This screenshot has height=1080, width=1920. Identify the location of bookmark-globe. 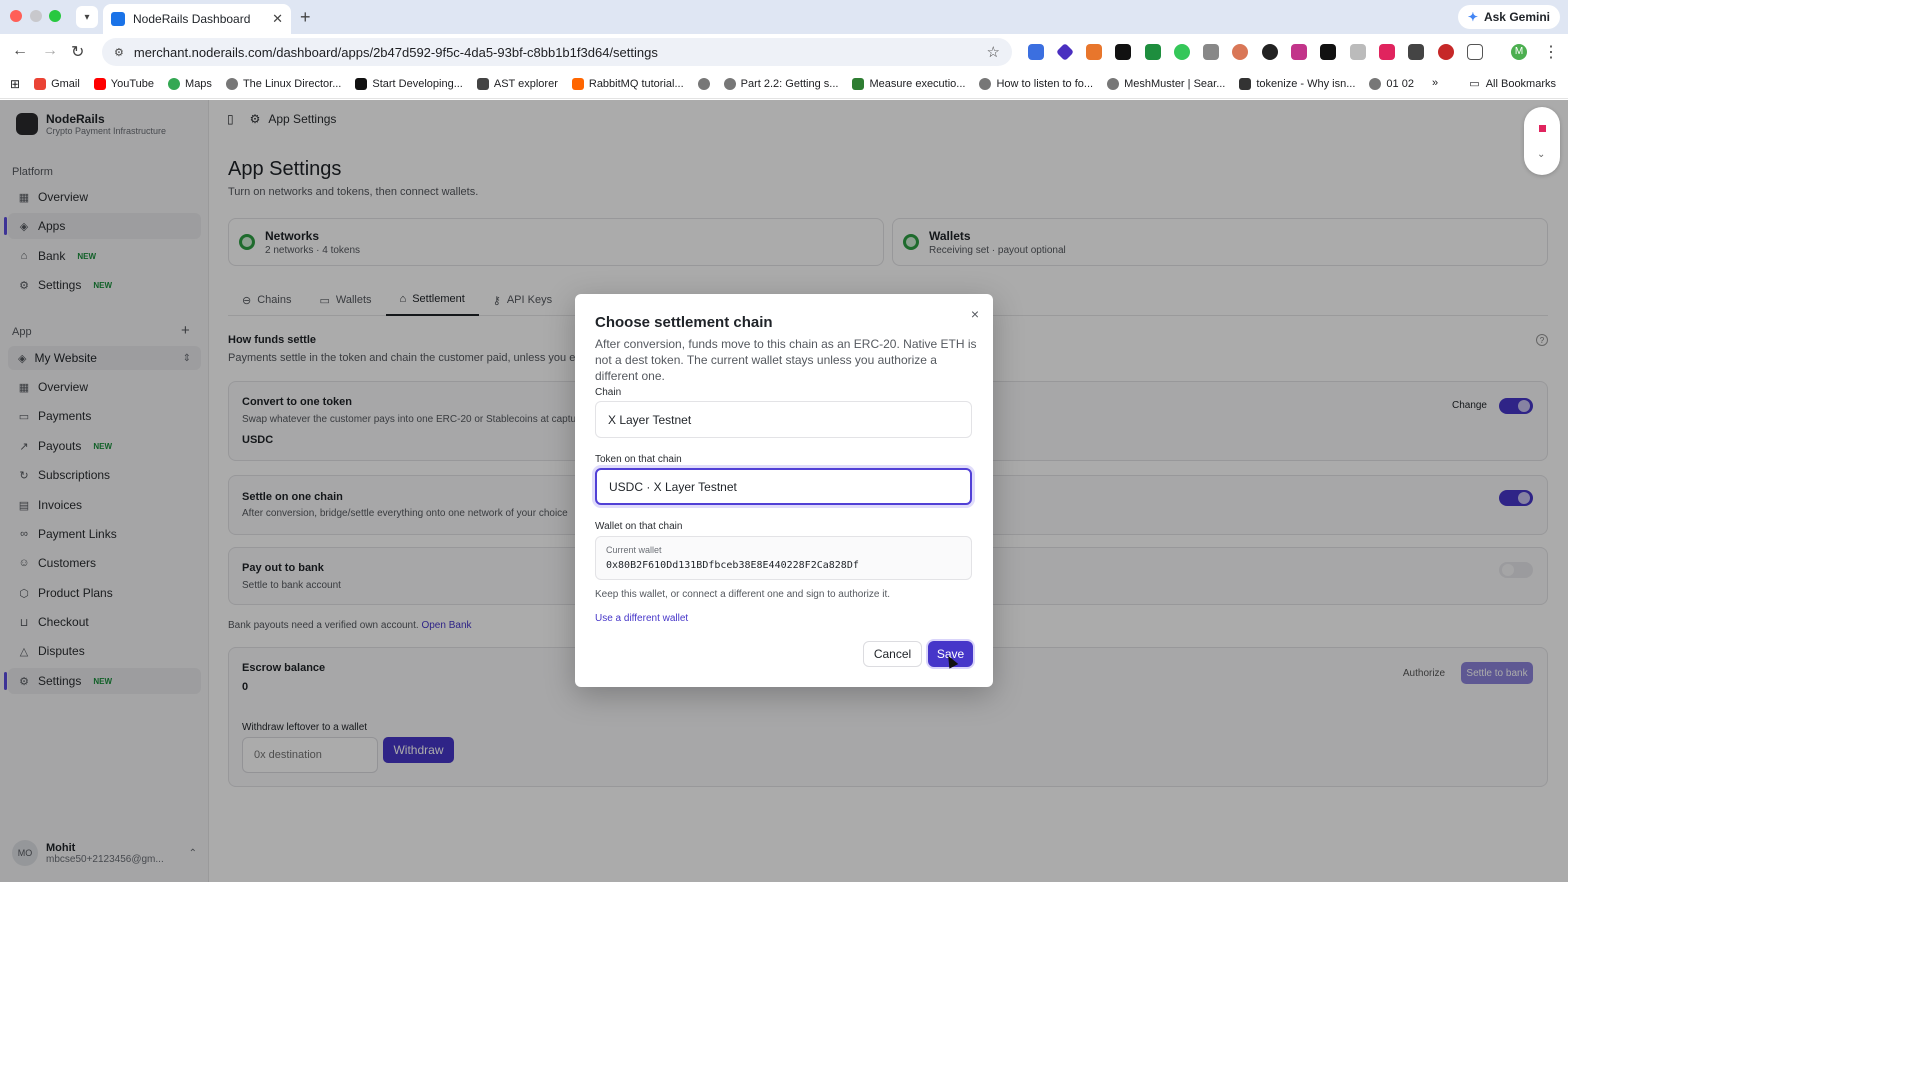
(703, 84).